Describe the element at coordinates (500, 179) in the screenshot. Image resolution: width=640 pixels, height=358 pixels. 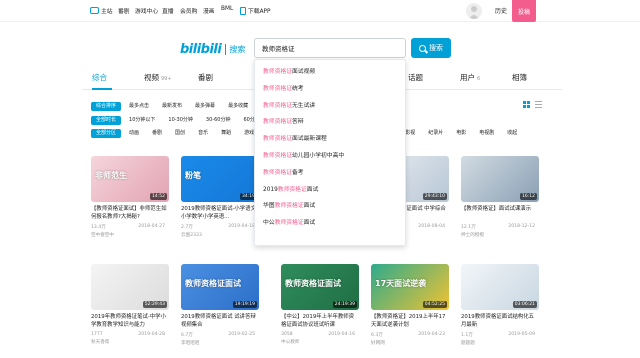
I see `video-thumbnail: 16:12` at that location.